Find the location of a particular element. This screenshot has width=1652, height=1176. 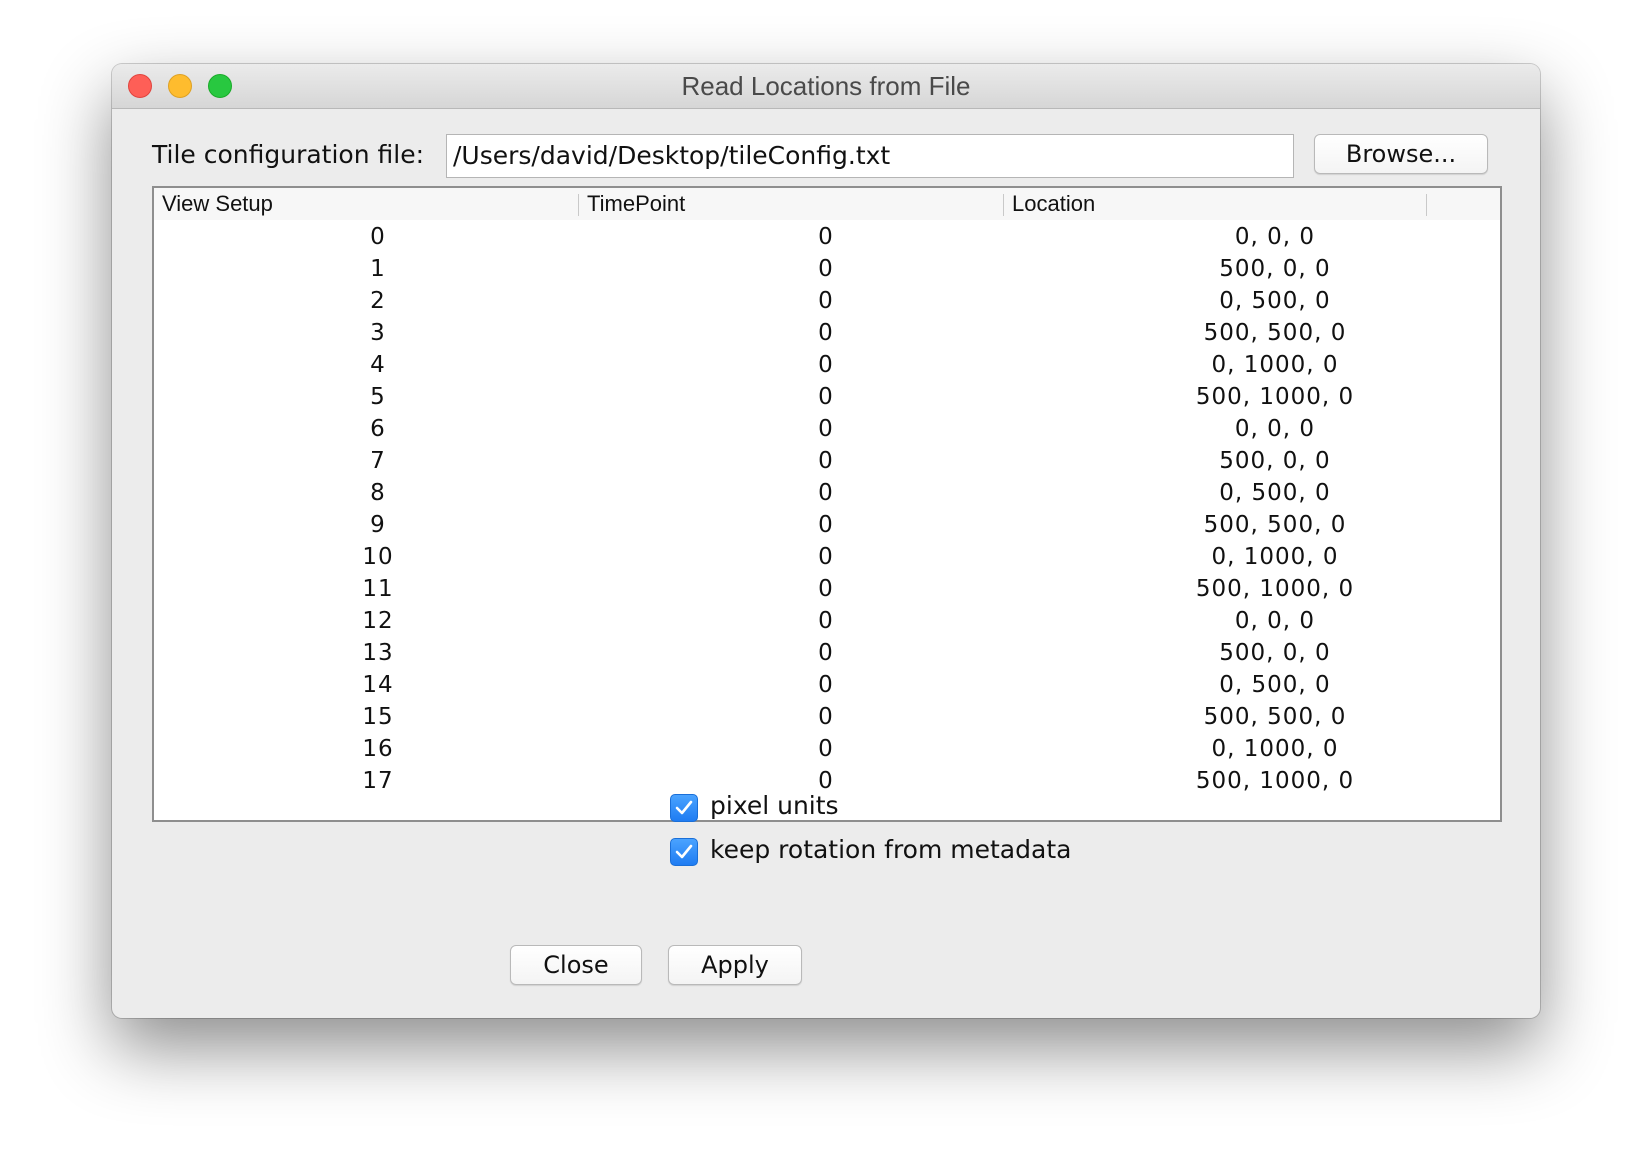

cell-view-setup: 10 is located at coordinates (378, 557).